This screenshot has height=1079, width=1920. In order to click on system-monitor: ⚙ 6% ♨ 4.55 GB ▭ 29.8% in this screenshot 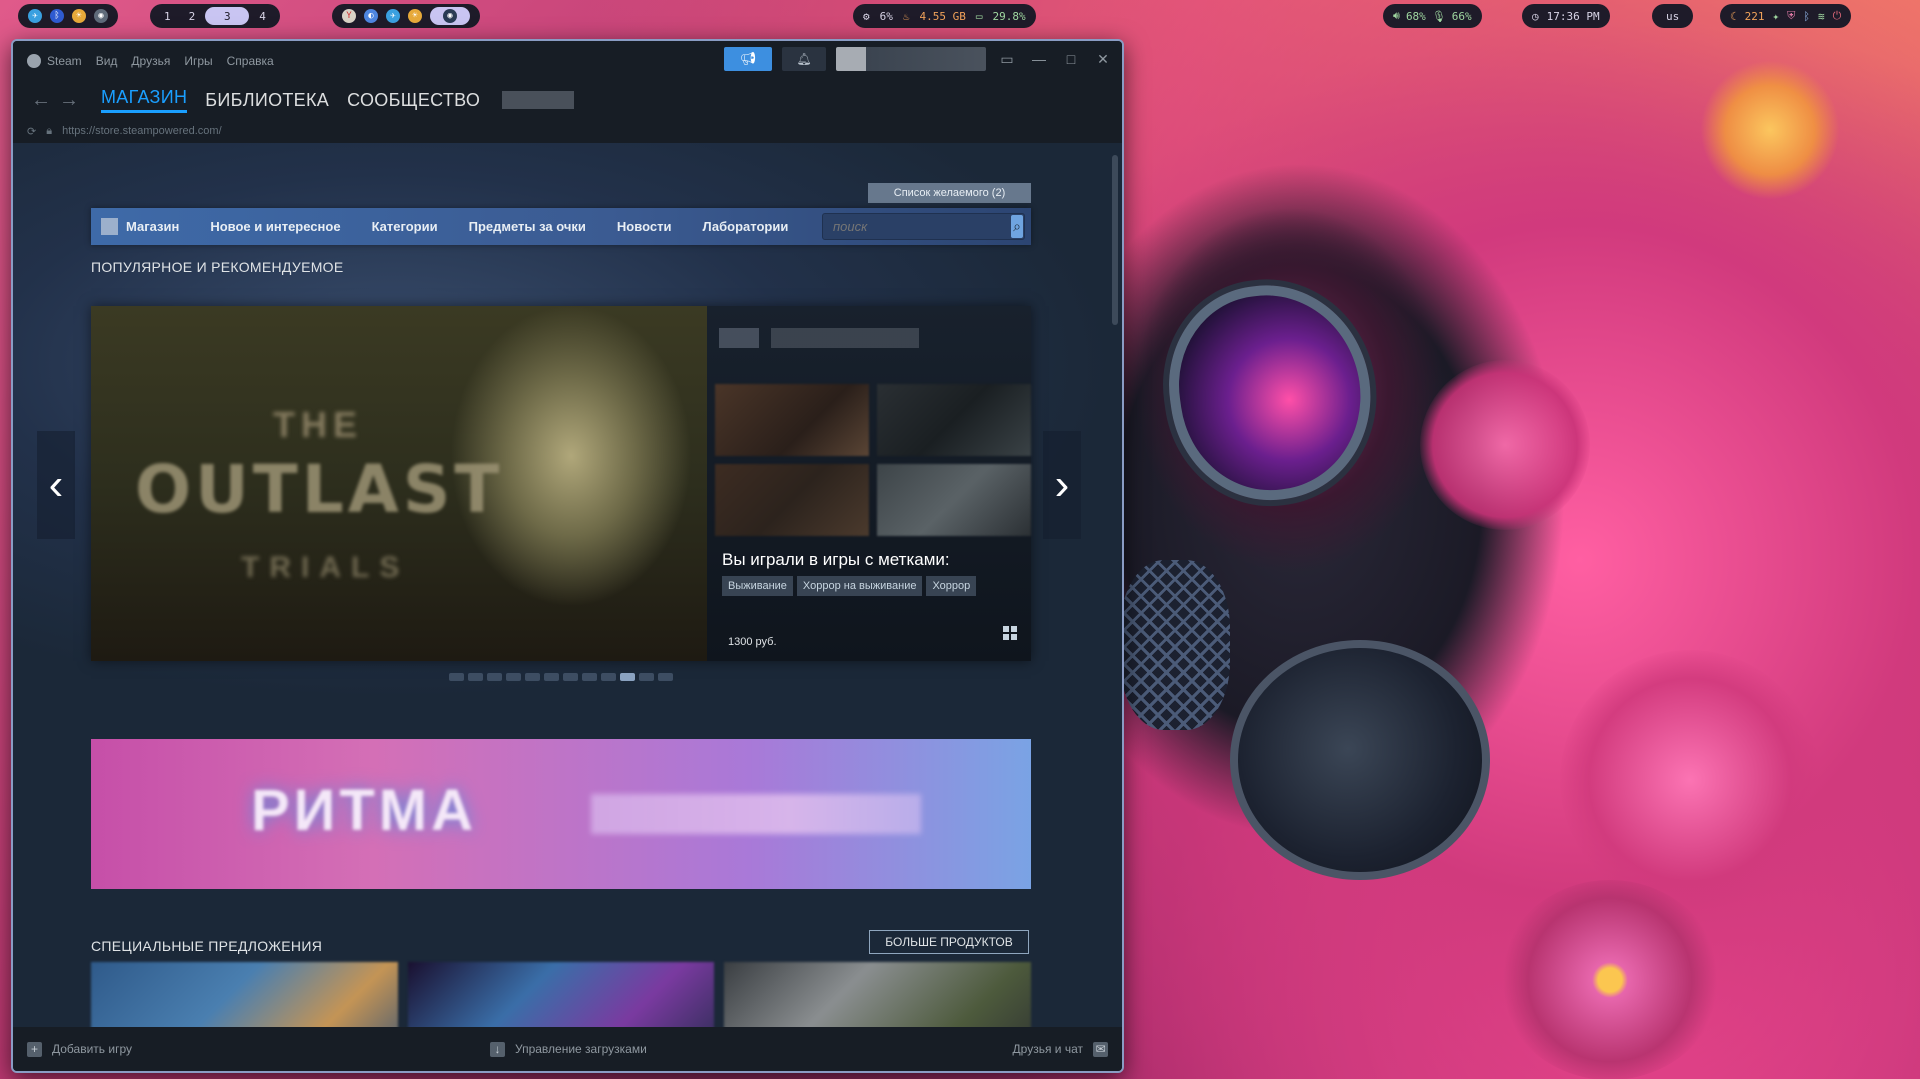, I will do `click(944, 16)`.